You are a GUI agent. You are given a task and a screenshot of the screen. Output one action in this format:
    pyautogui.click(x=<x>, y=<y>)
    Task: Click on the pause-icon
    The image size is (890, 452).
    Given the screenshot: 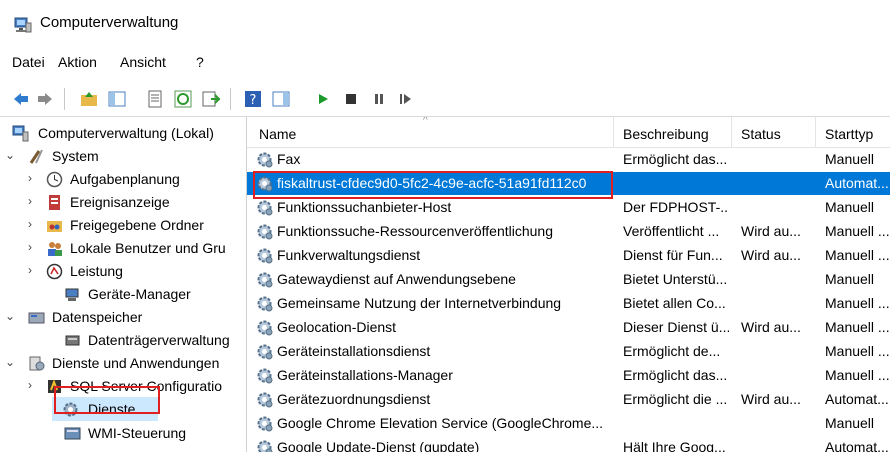 What is the action you would take?
    pyautogui.click(x=379, y=99)
    